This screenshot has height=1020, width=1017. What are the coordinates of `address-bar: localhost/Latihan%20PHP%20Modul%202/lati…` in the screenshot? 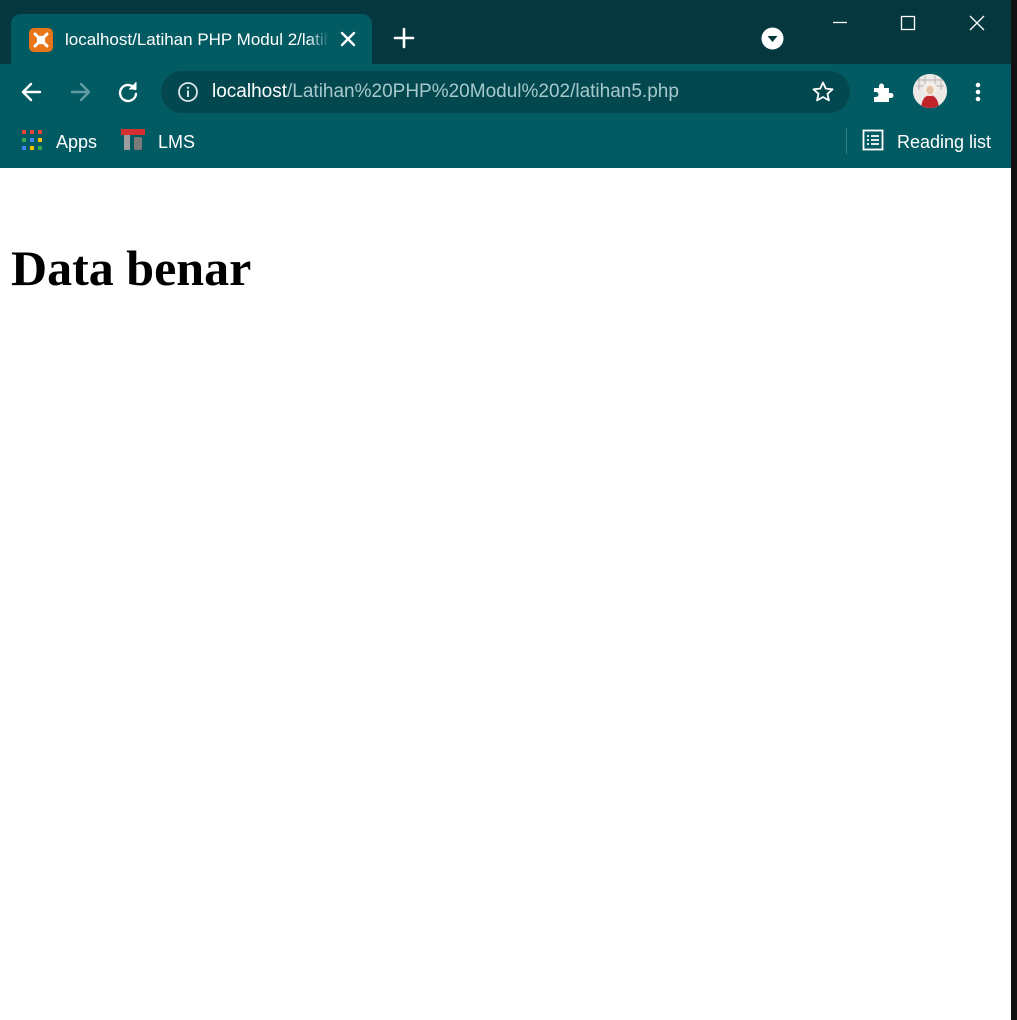 It's located at (505, 92).